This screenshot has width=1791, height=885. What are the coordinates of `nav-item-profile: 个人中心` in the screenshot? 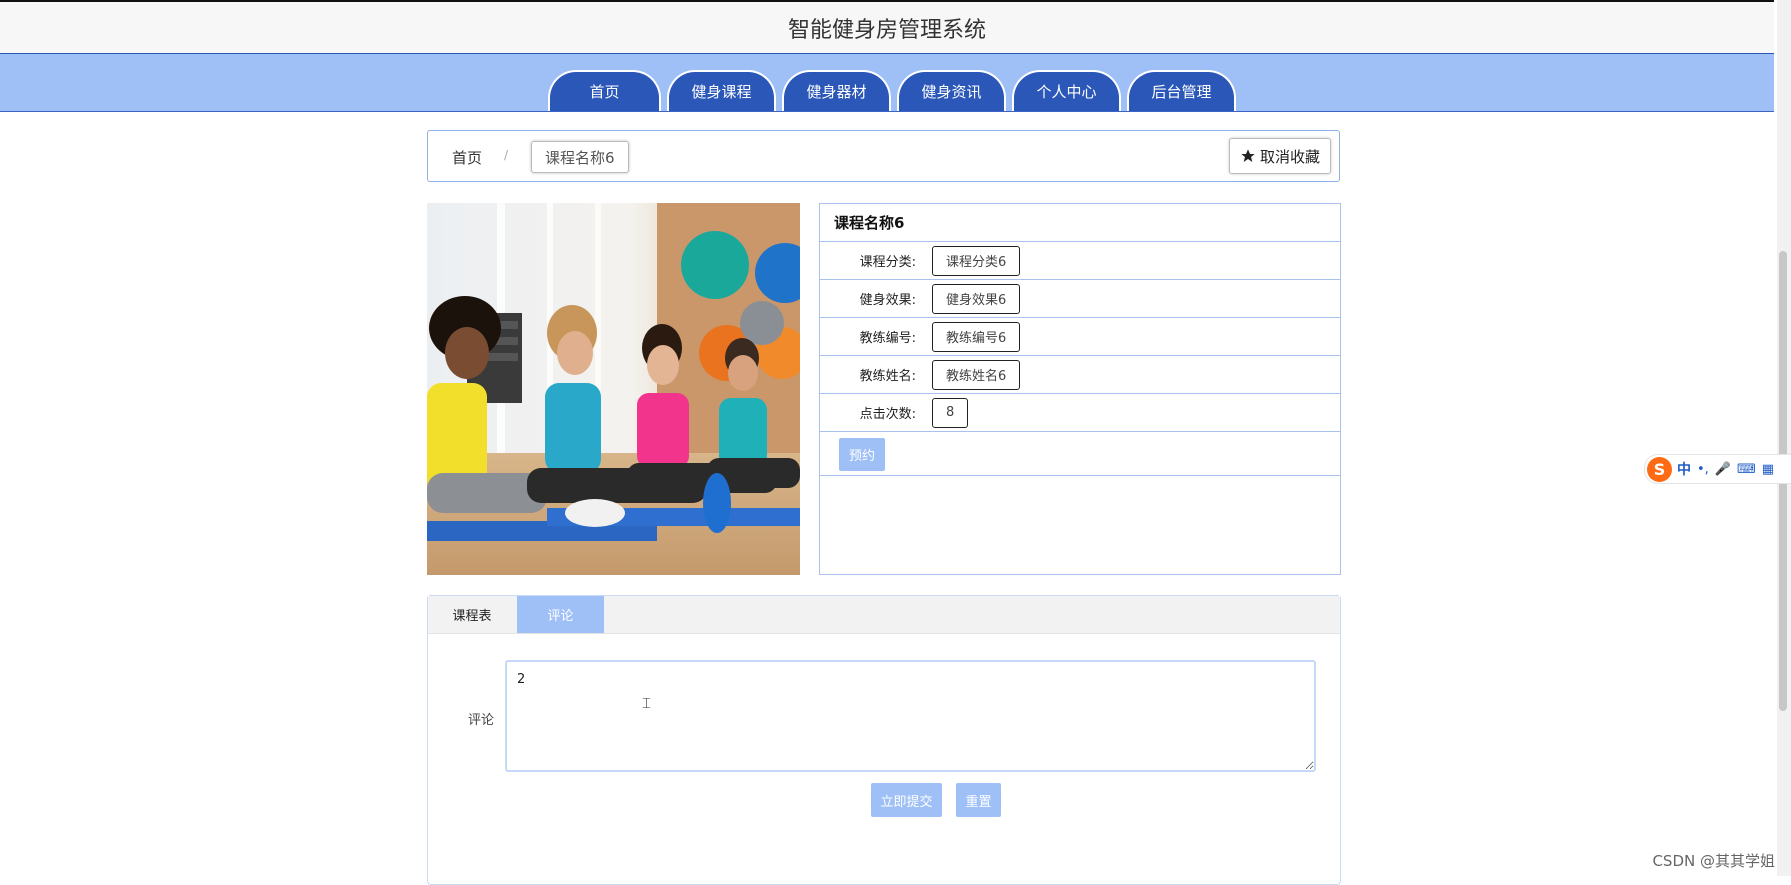 It's located at (1066, 90).